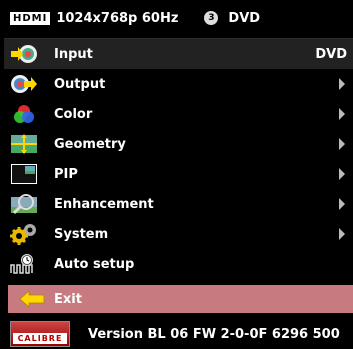 Image resolution: width=353 pixels, height=349 pixels. Describe the element at coordinates (73, 54) in the screenshot. I see `menu-label-input: Input` at that location.